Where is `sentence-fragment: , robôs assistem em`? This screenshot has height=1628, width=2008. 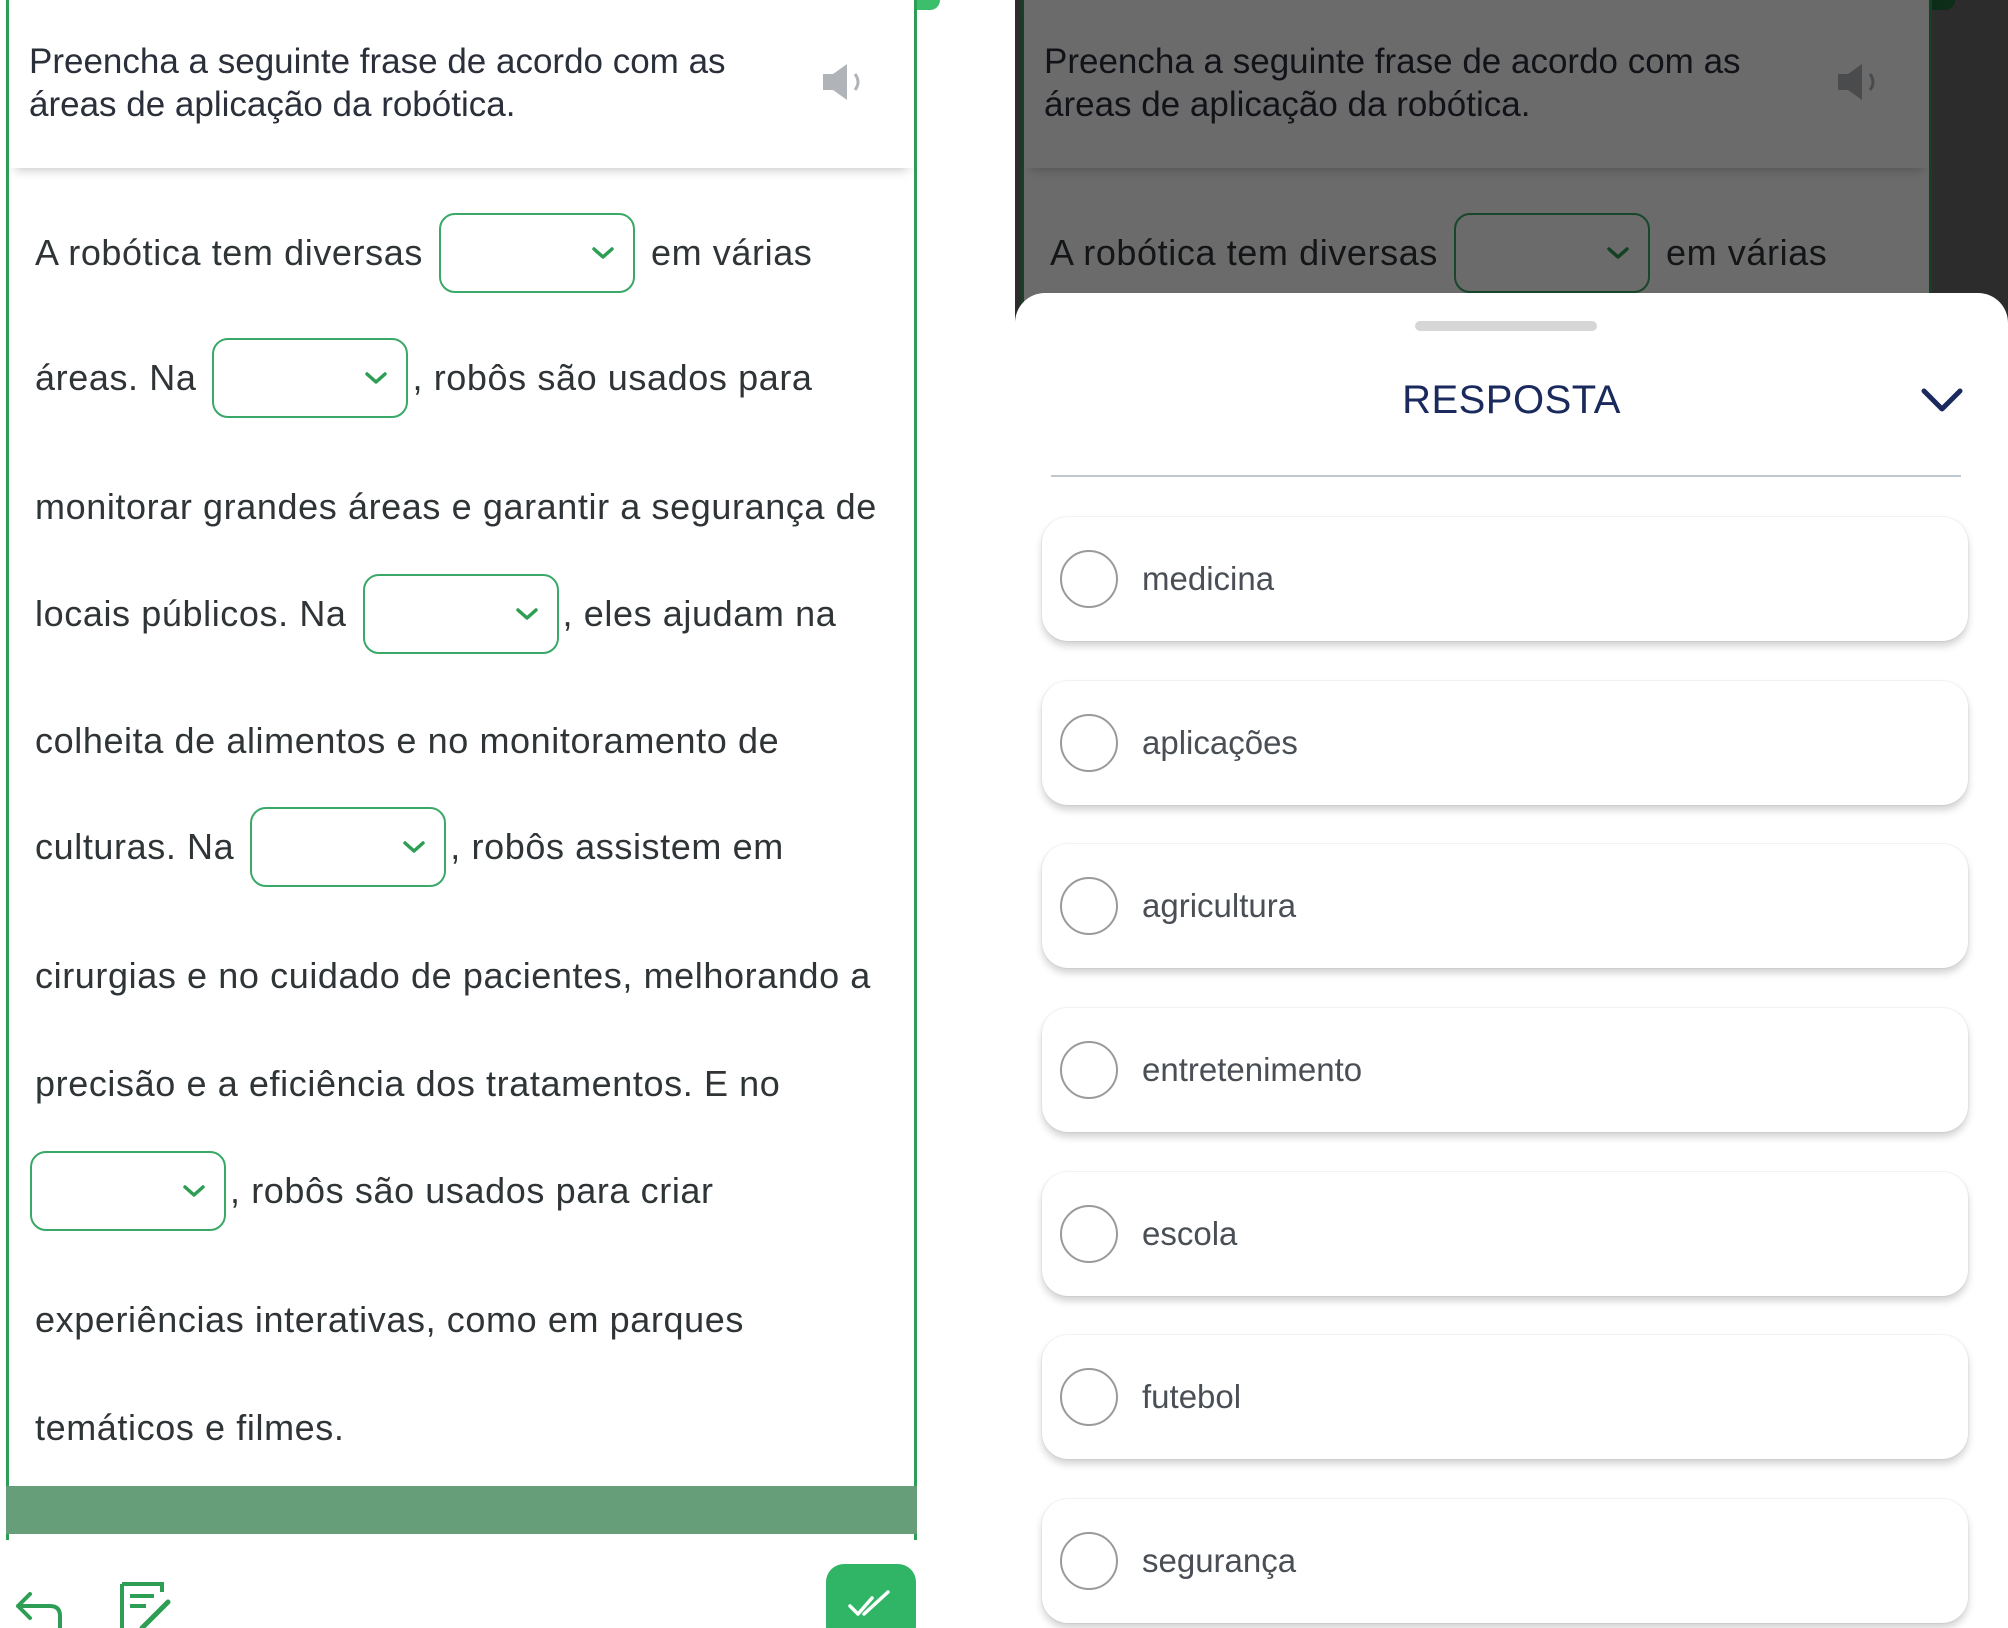 sentence-fragment: , robôs assistem em is located at coordinates (617, 846).